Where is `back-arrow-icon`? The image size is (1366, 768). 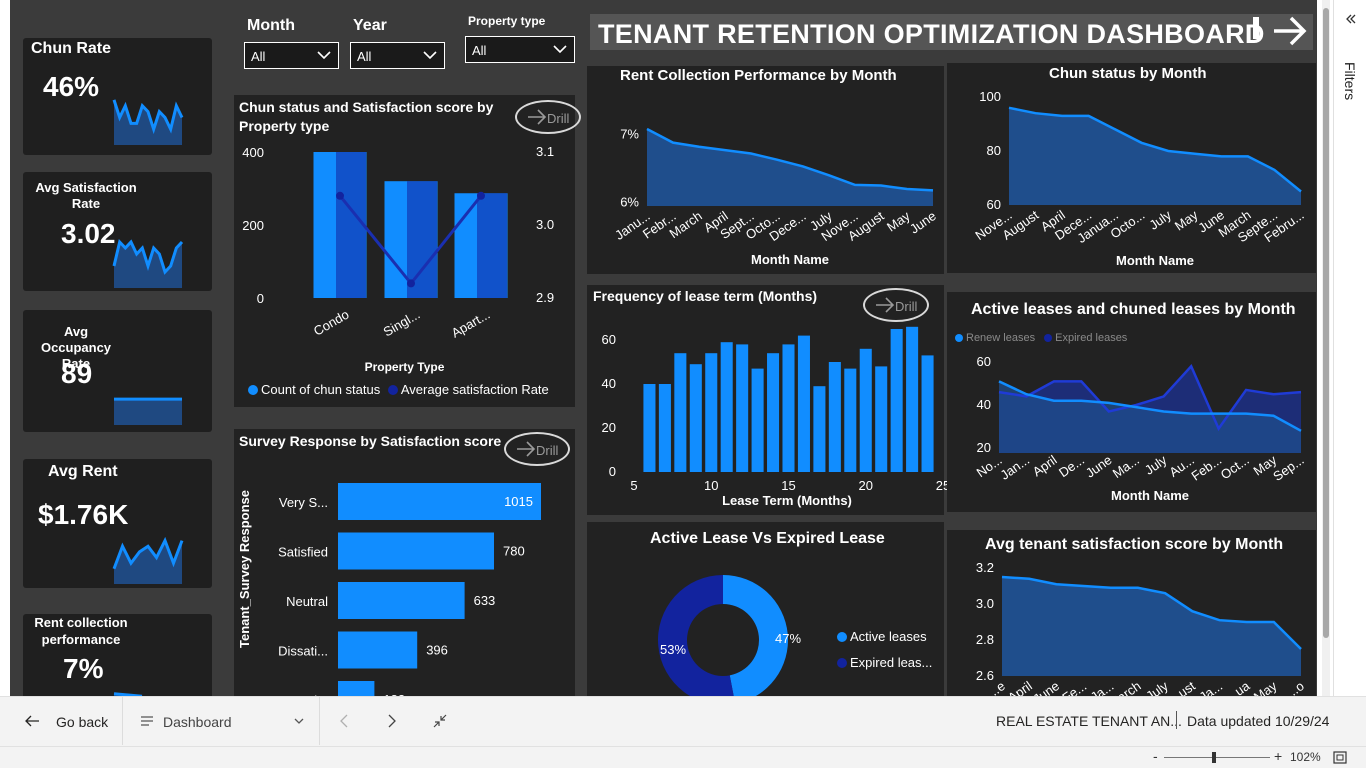 back-arrow-icon is located at coordinates (32, 721).